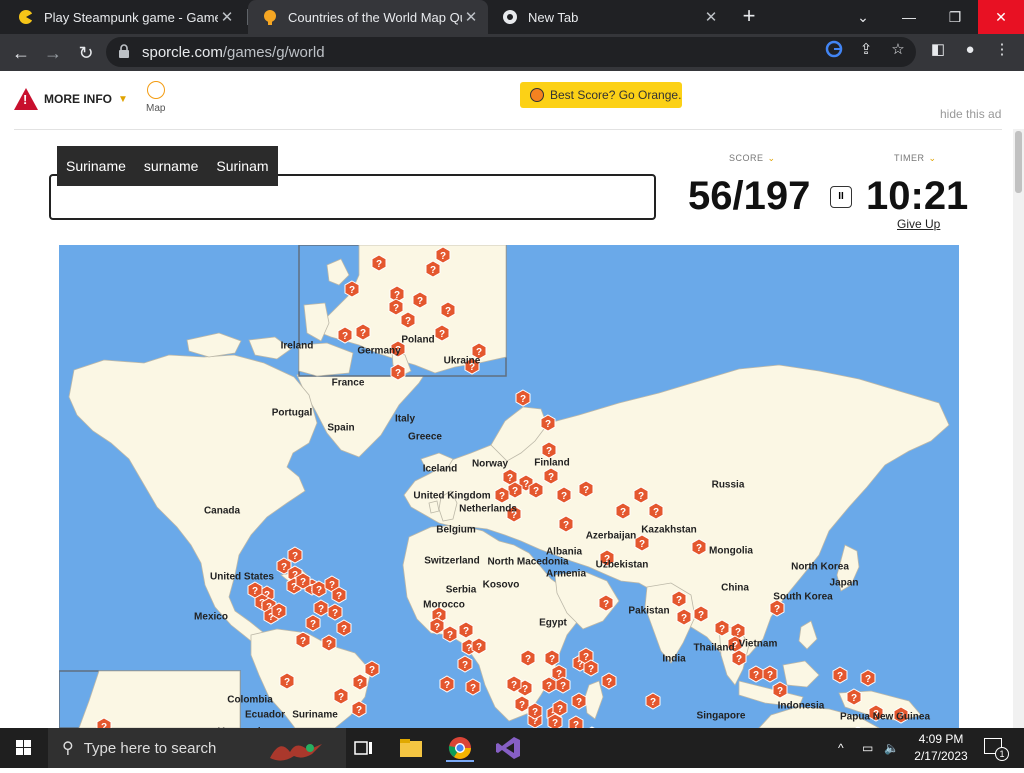 The height and width of the screenshot is (773, 1024). I want to click on pause-button: II, so click(841, 197).